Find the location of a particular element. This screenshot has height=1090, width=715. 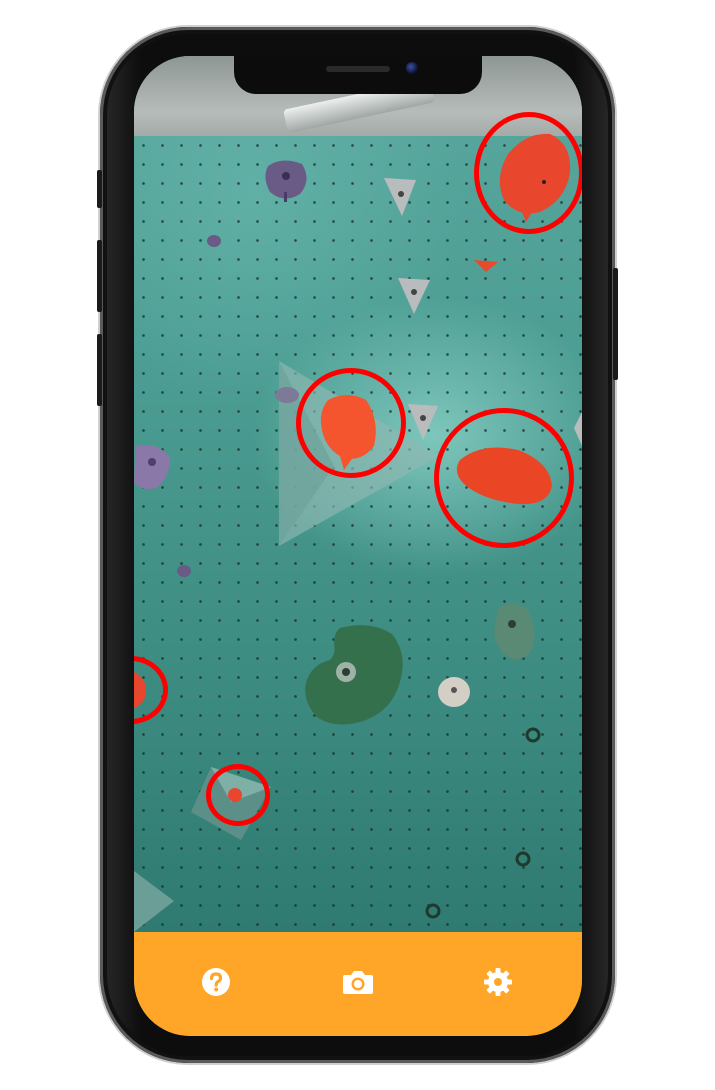

earpiece-speaker is located at coordinates (358, 69).